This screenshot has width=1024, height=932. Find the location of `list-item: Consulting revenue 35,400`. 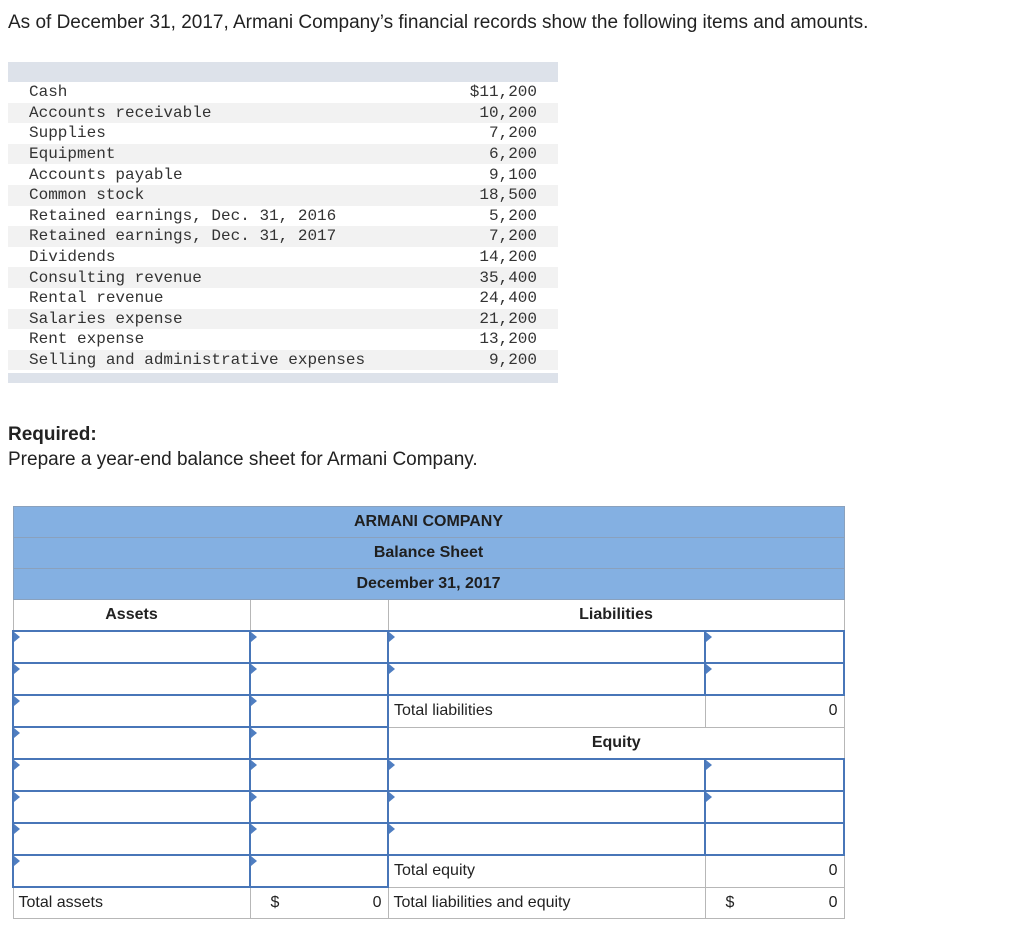

list-item: Consulting revenue 35,400 is located at coordinates (283, 277).